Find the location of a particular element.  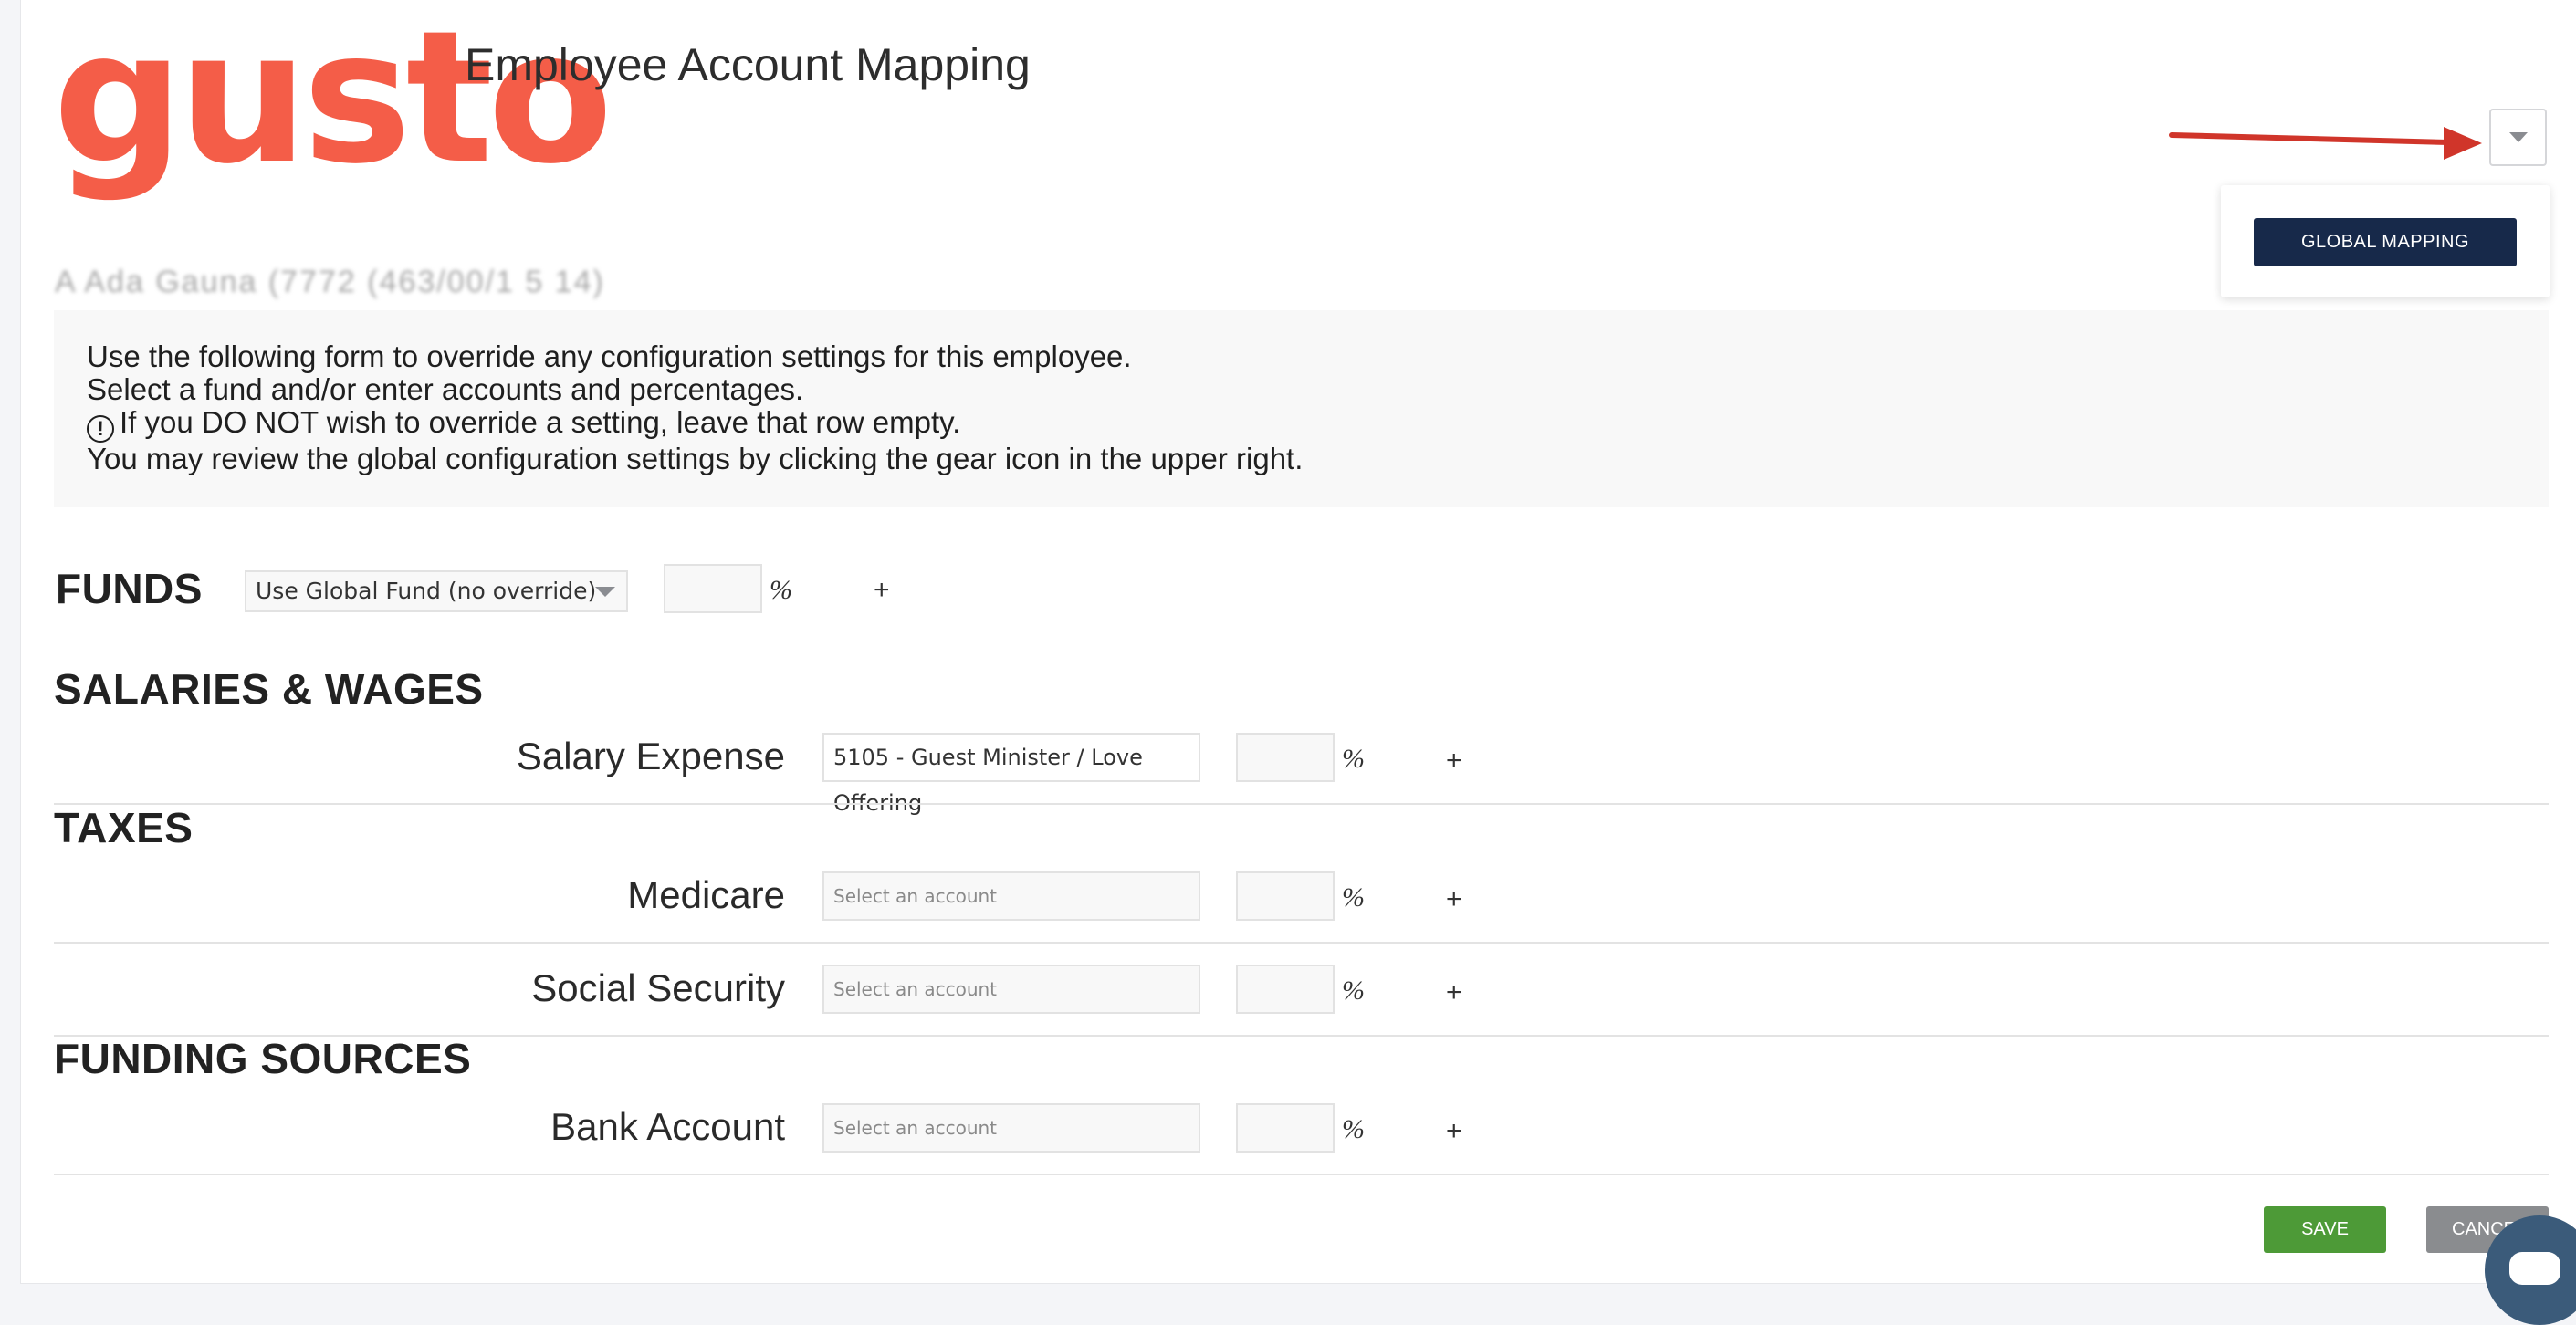

medicare-account-input: Select an account is located at coordinates (1011, 896).